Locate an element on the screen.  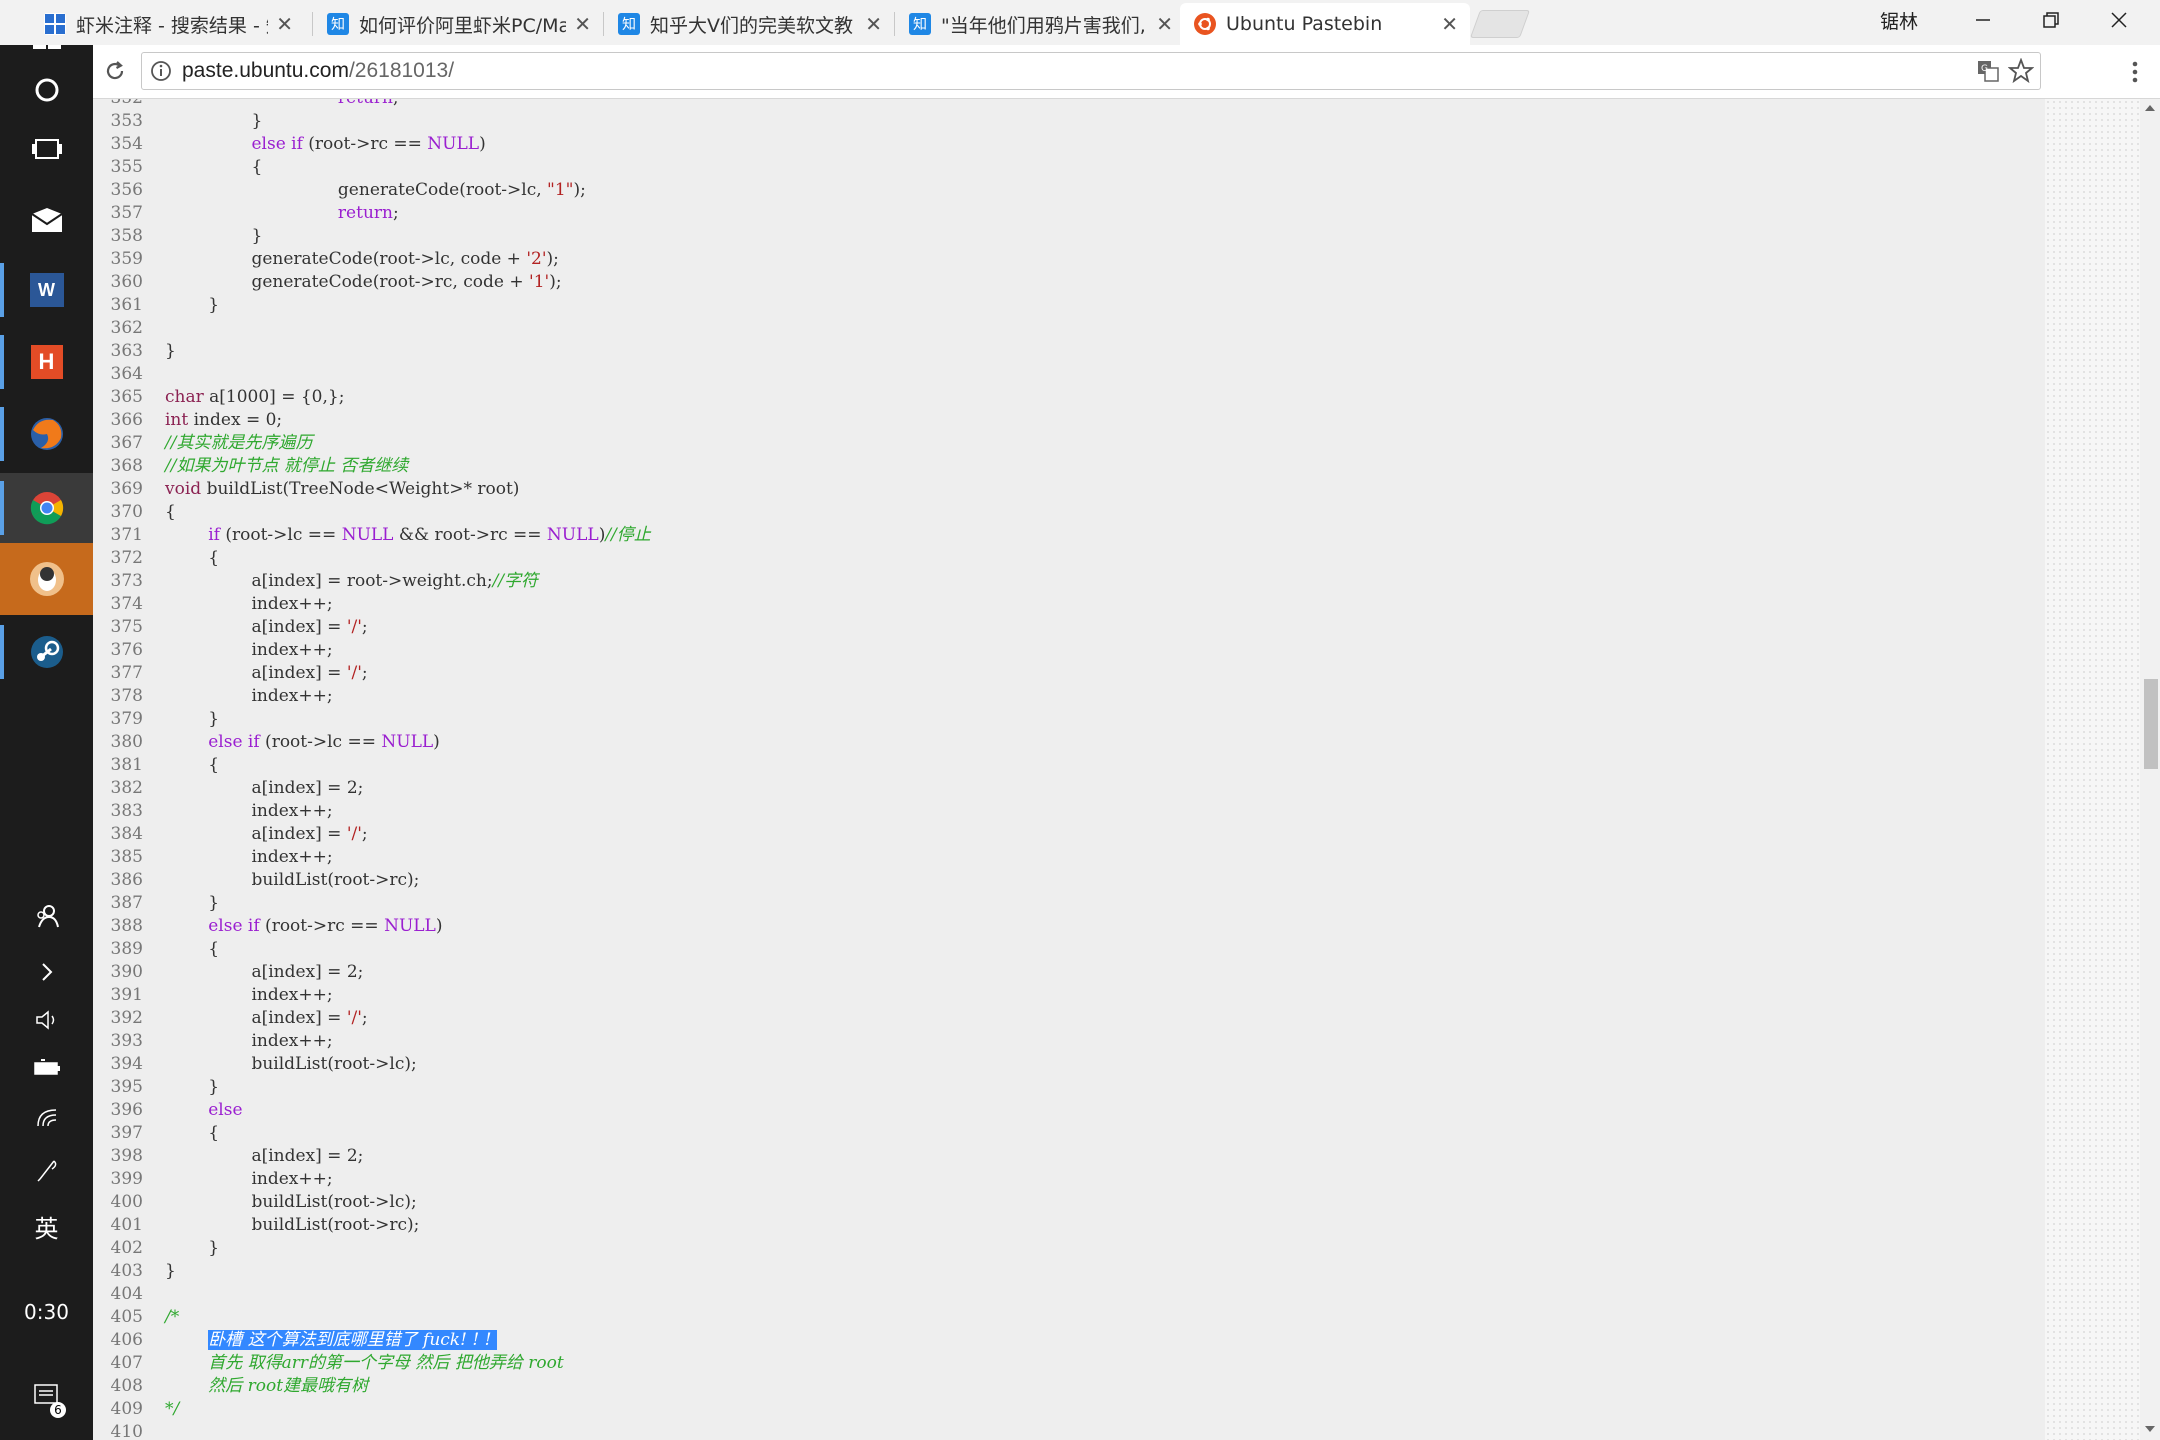
code-line: 375 a[index] = '/'; is located at coordinates (372, 627).